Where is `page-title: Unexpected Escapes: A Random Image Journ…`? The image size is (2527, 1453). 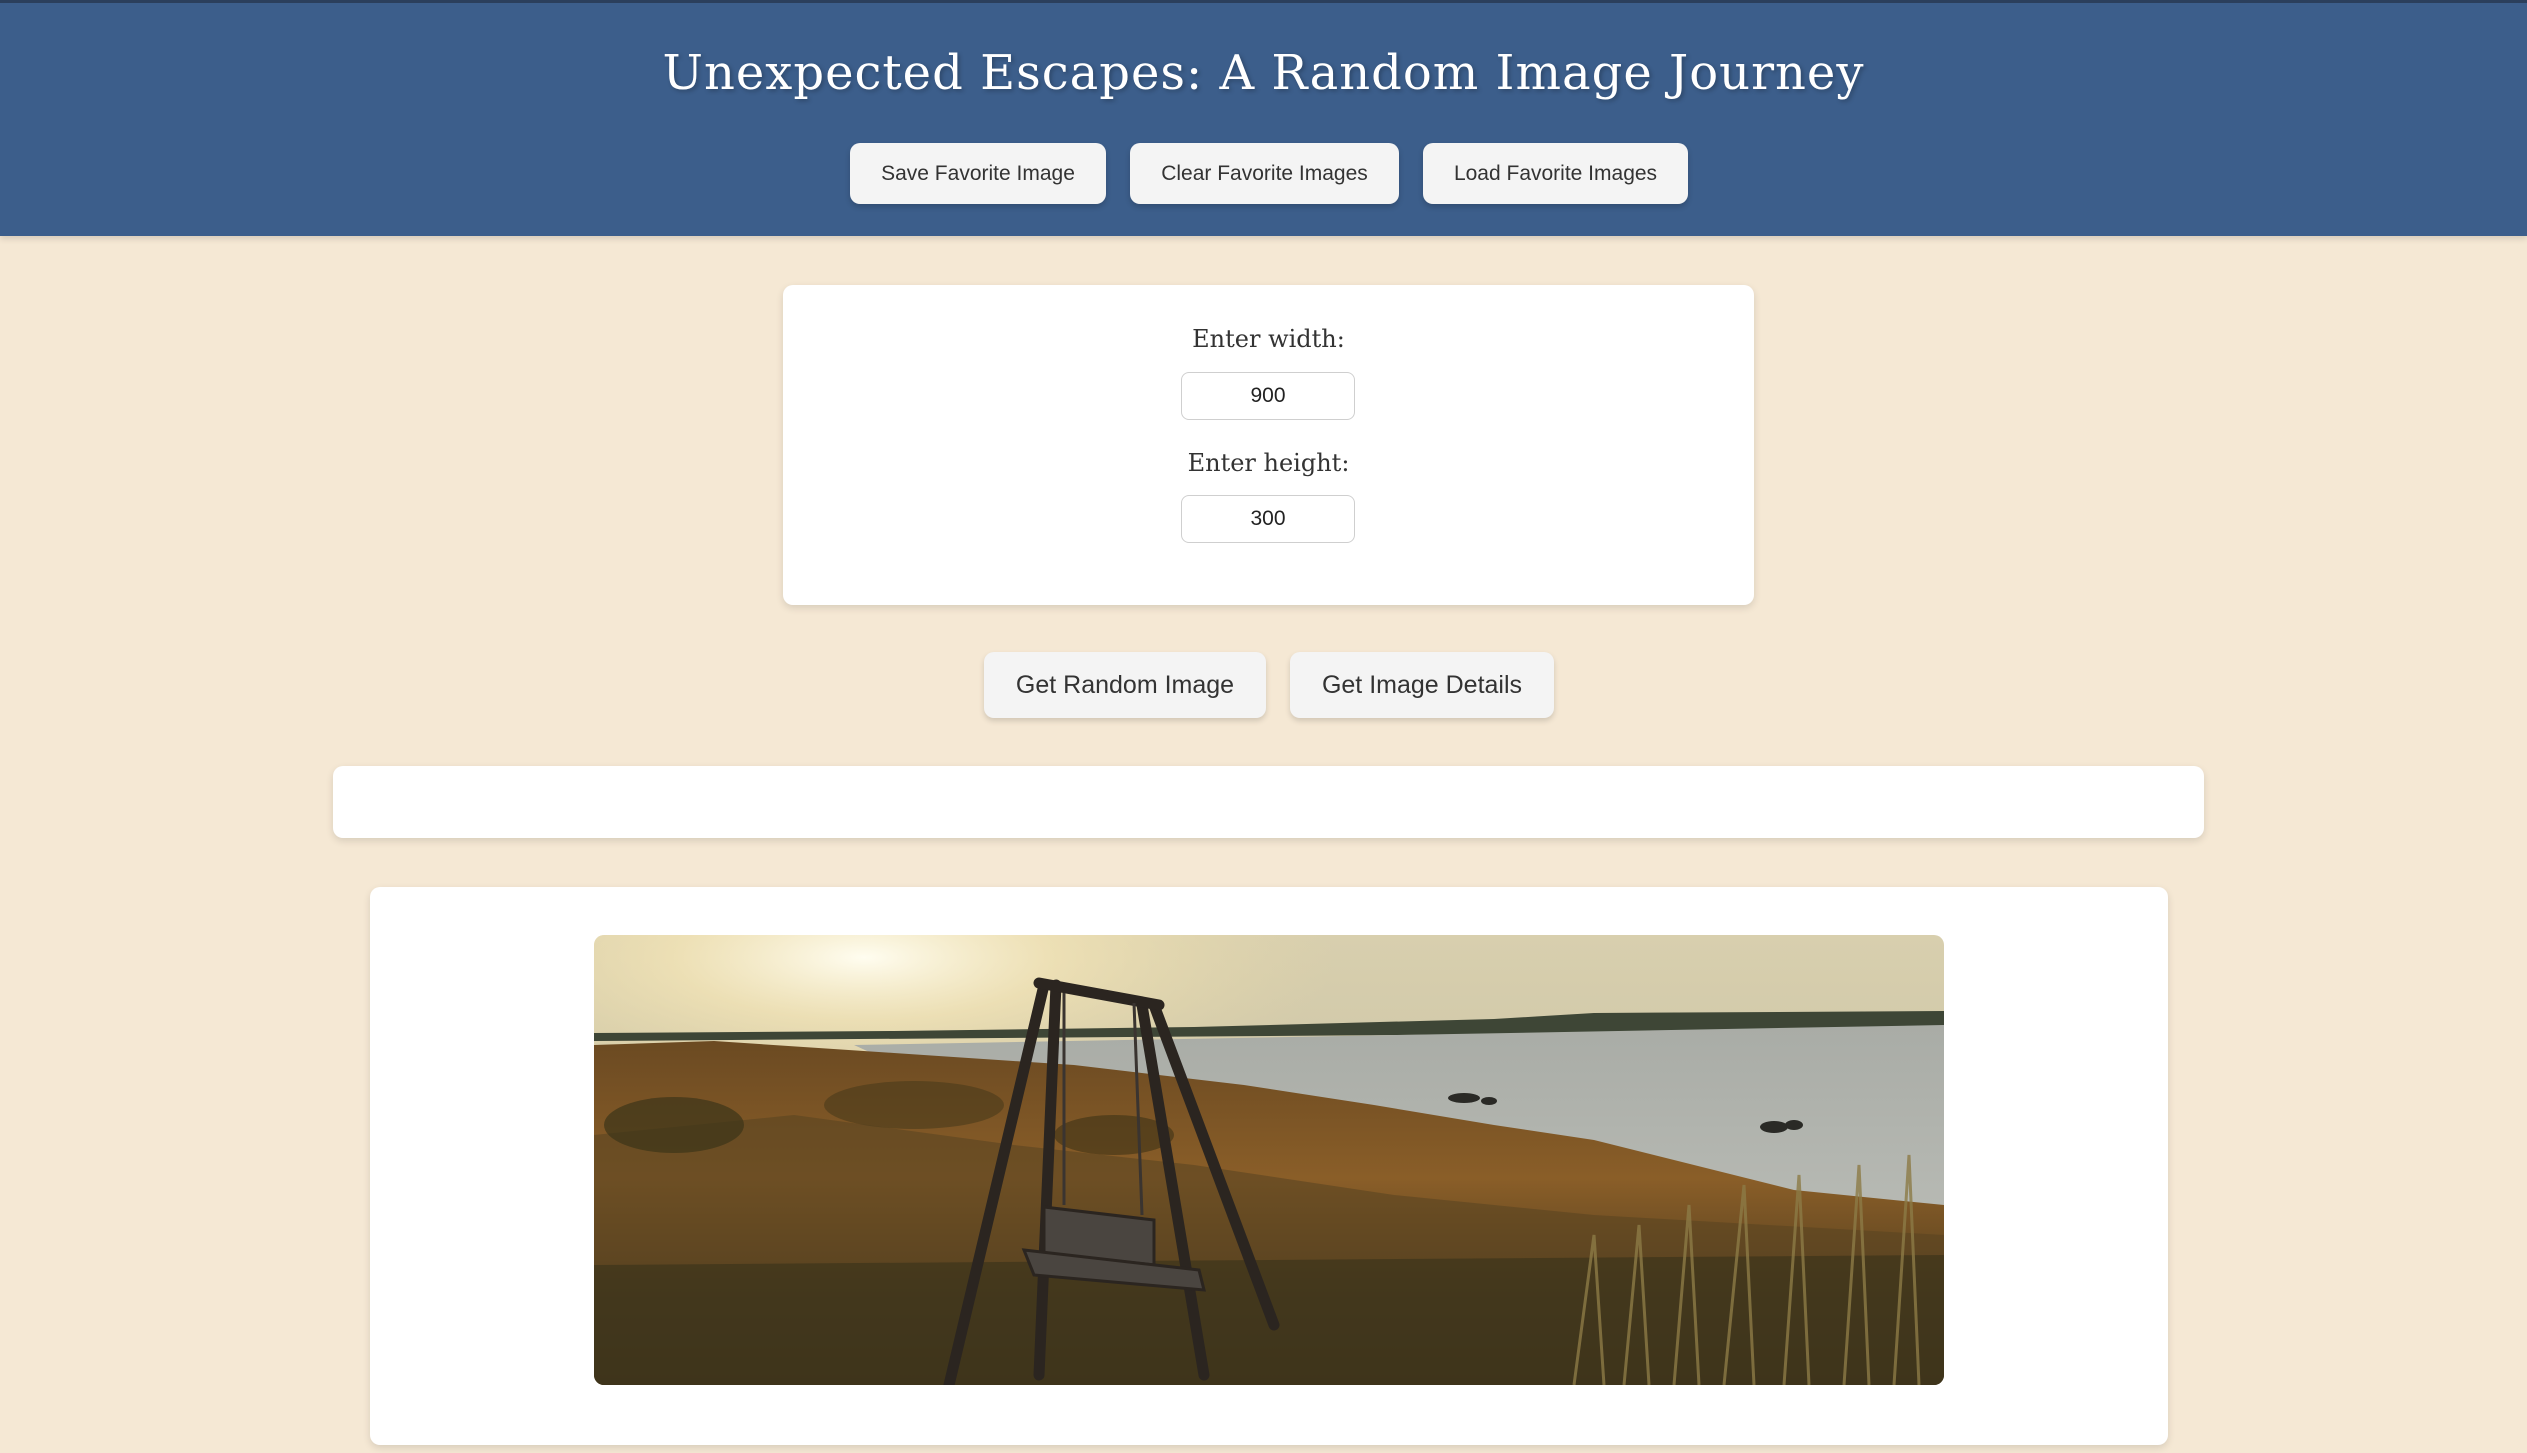
page-title: Unexpected Escapes: A Random Image Journ… is located at coordinates (1263, 73).